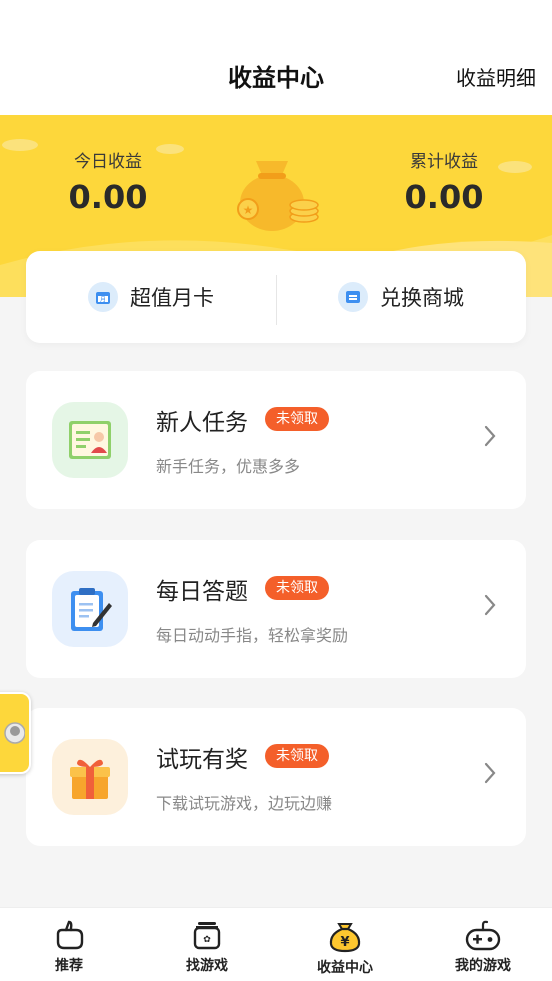 The height and width of the screenshot is (981, 552). I want to click on tab-find-game: ✿ 找游戏, so click(207, 944).